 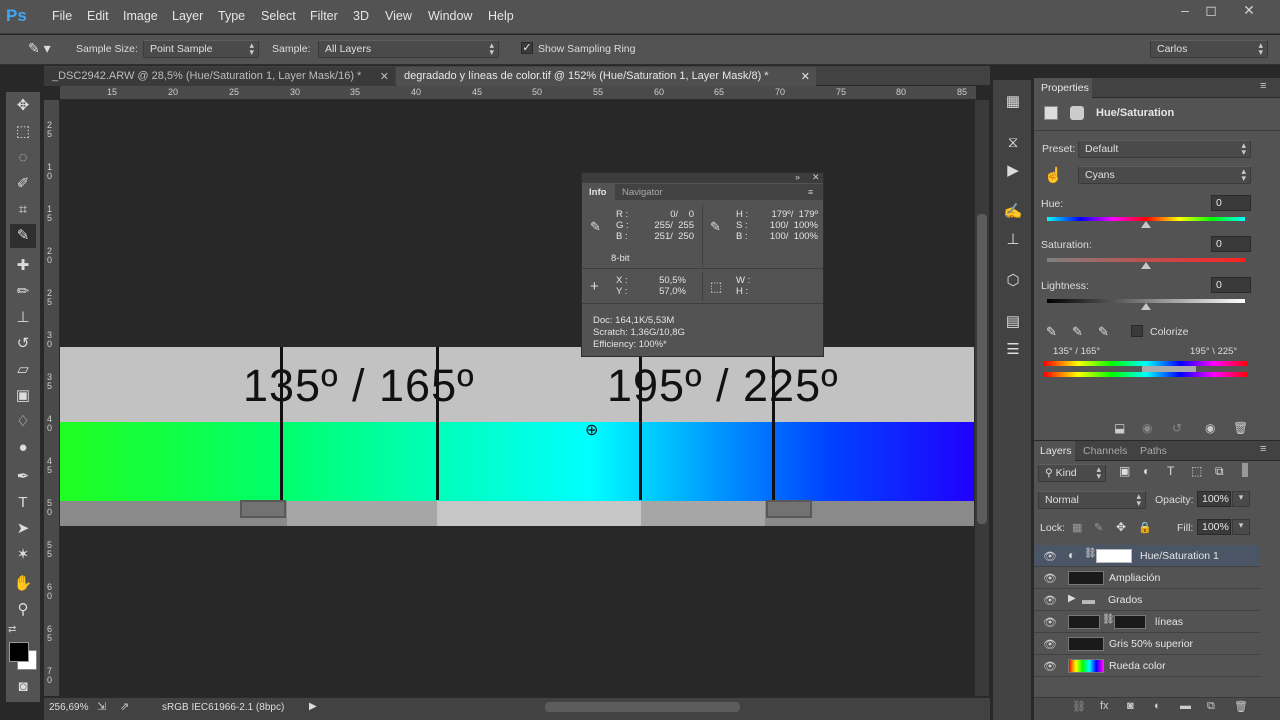 I want to click on layer-filter-dropdown: ⚲ Kind ▴ ▾, so click(x=1072, y=473).